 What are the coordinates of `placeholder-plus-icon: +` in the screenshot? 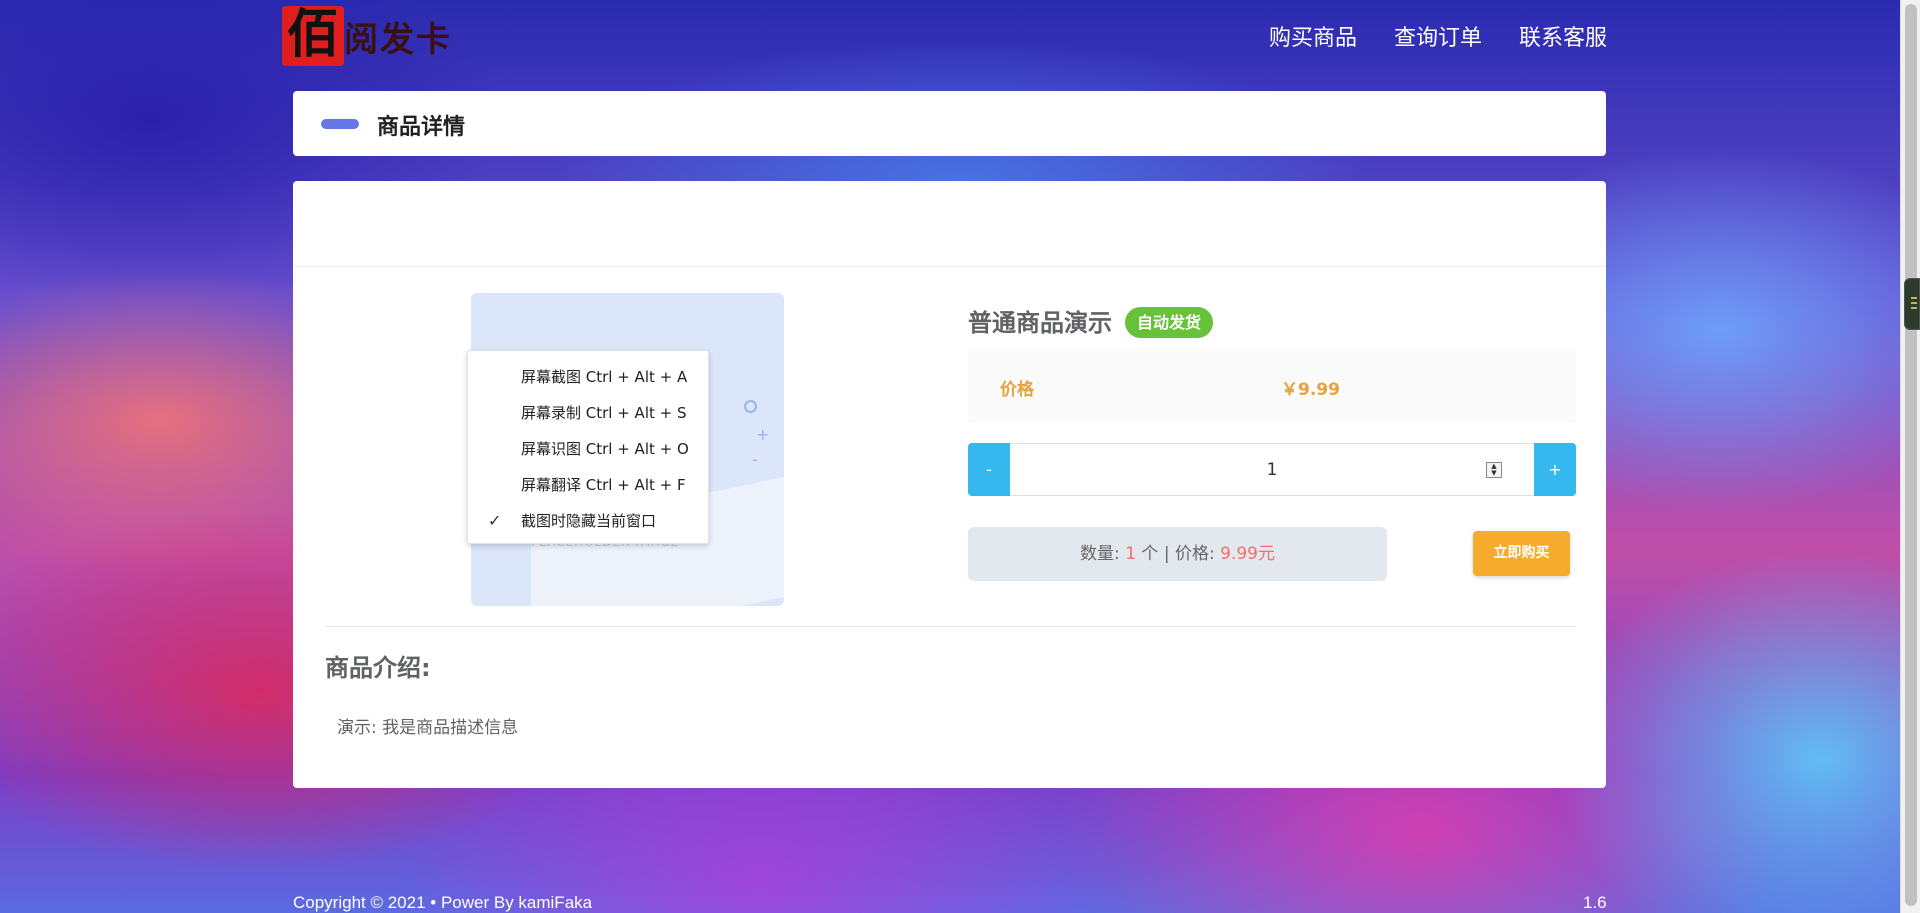 It's located at (763, 434).